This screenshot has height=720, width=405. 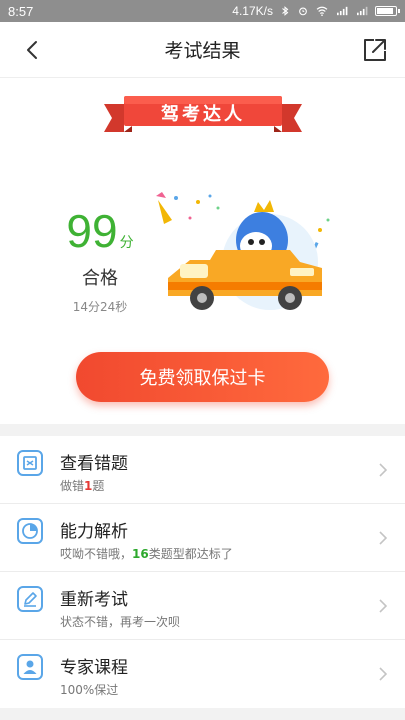 What do you see at coordinates (94, 600) in the screenshot?
I see `menu-title: 重新考试` at bounding box center [94, 600].